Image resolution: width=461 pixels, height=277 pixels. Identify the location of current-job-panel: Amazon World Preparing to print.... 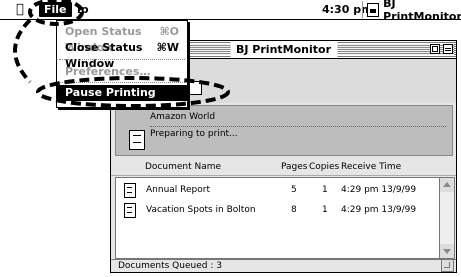
(284, 130).